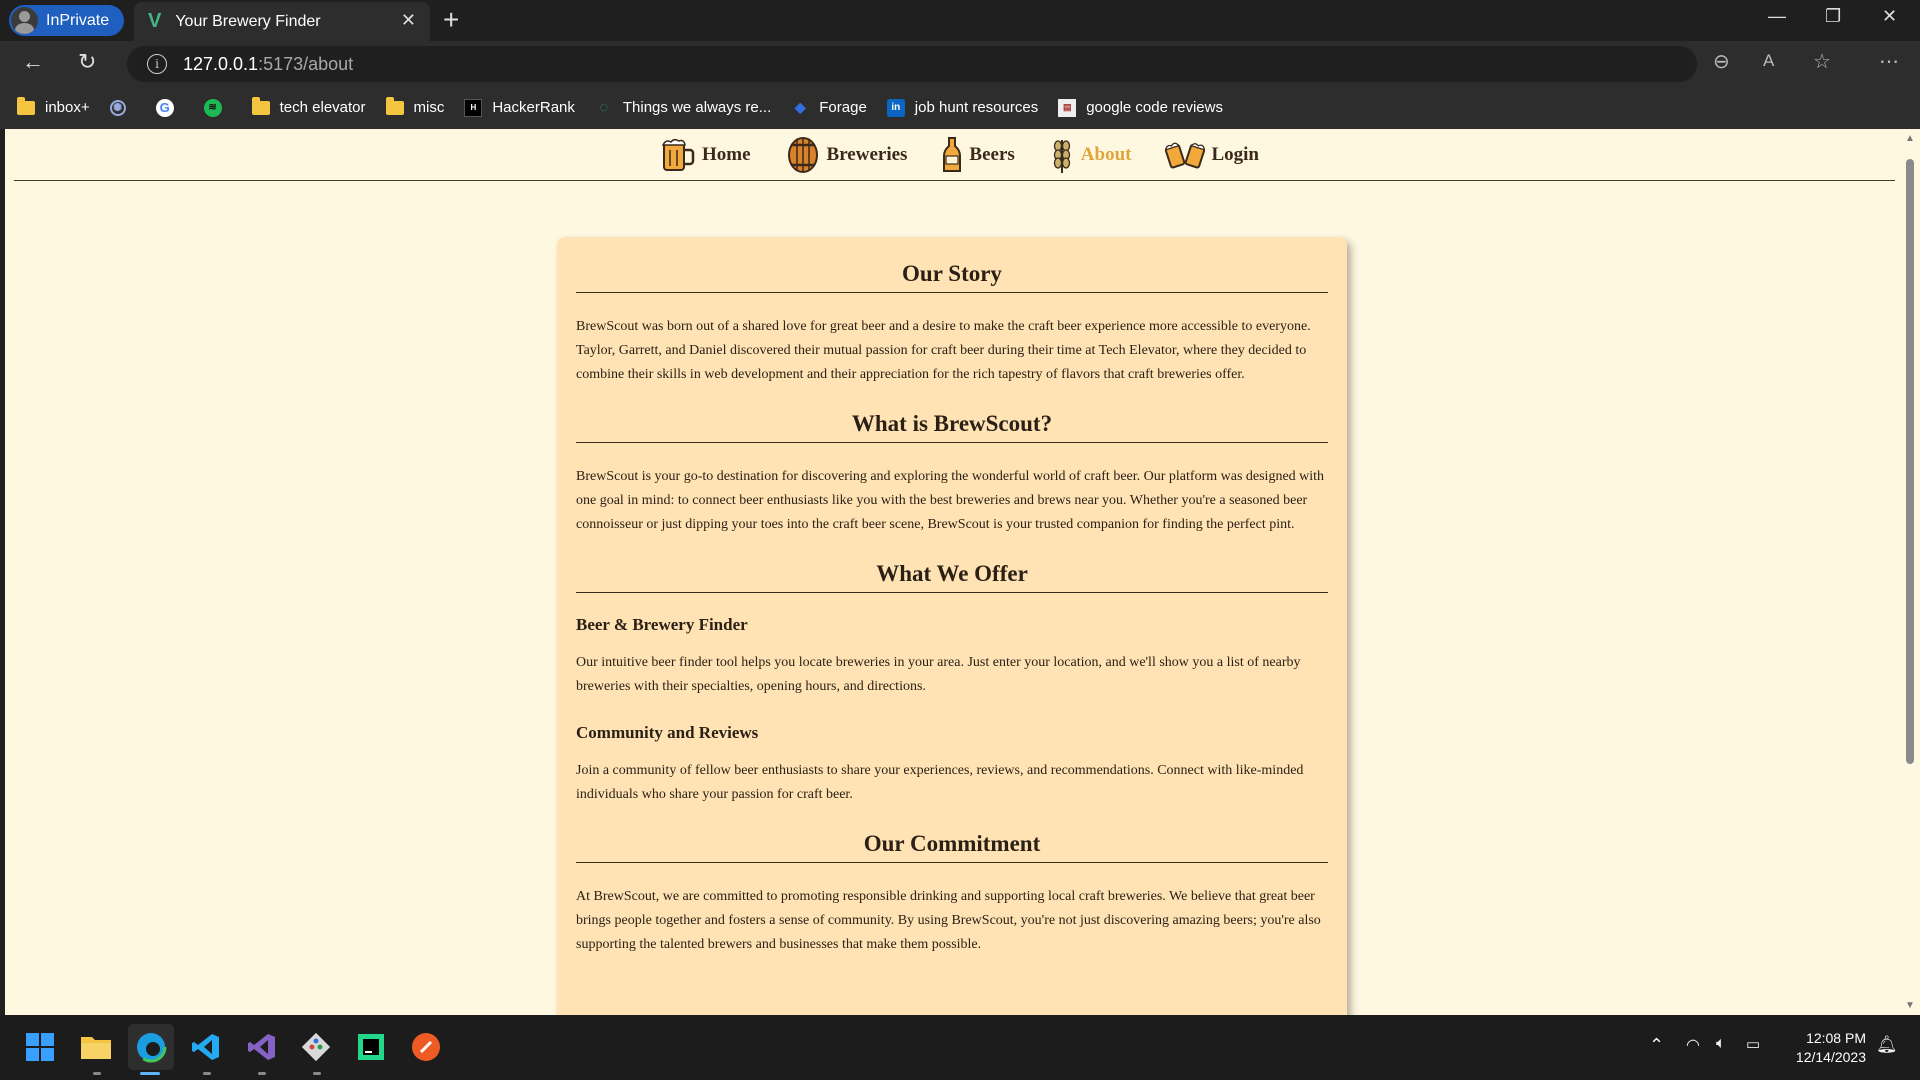 The height and width of the screenshot is (1080, 1920). I want to click on visual-studio-icon, so click(262, 1047).